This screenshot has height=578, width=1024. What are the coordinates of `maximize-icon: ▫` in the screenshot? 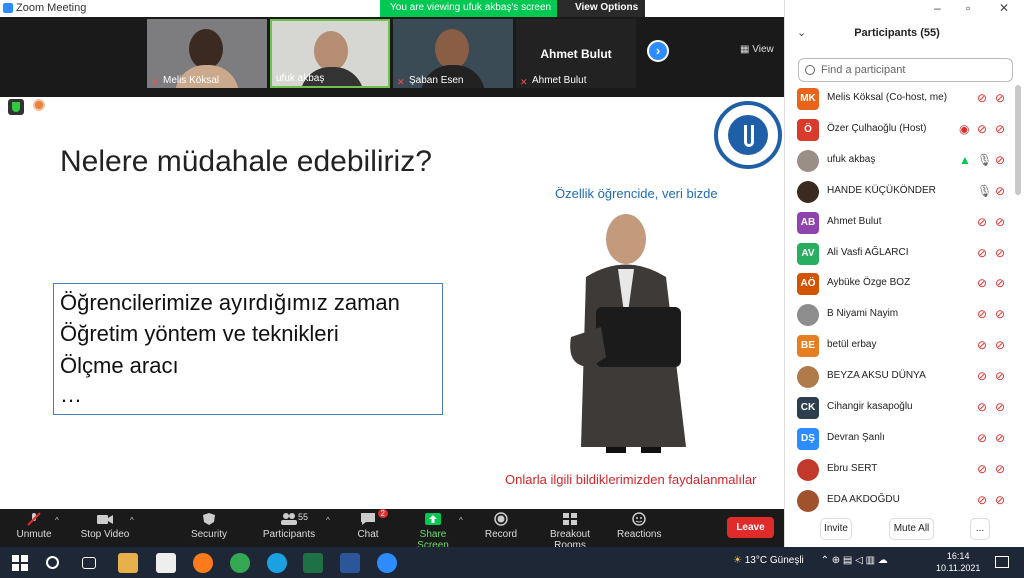 It's located at (968, 8).